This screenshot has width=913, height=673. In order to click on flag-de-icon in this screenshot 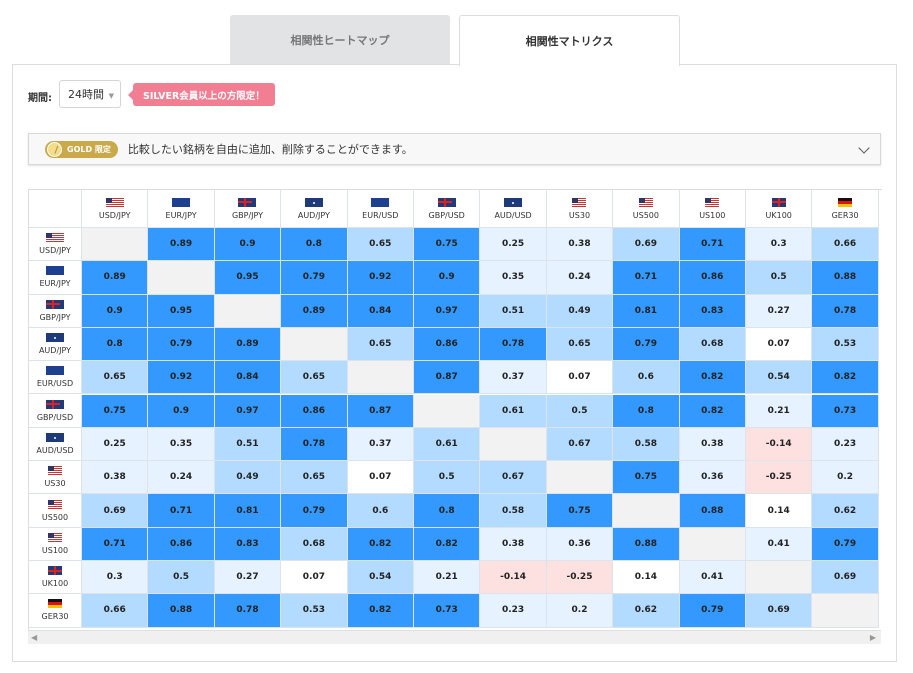, I will do `click(845, 202)`.